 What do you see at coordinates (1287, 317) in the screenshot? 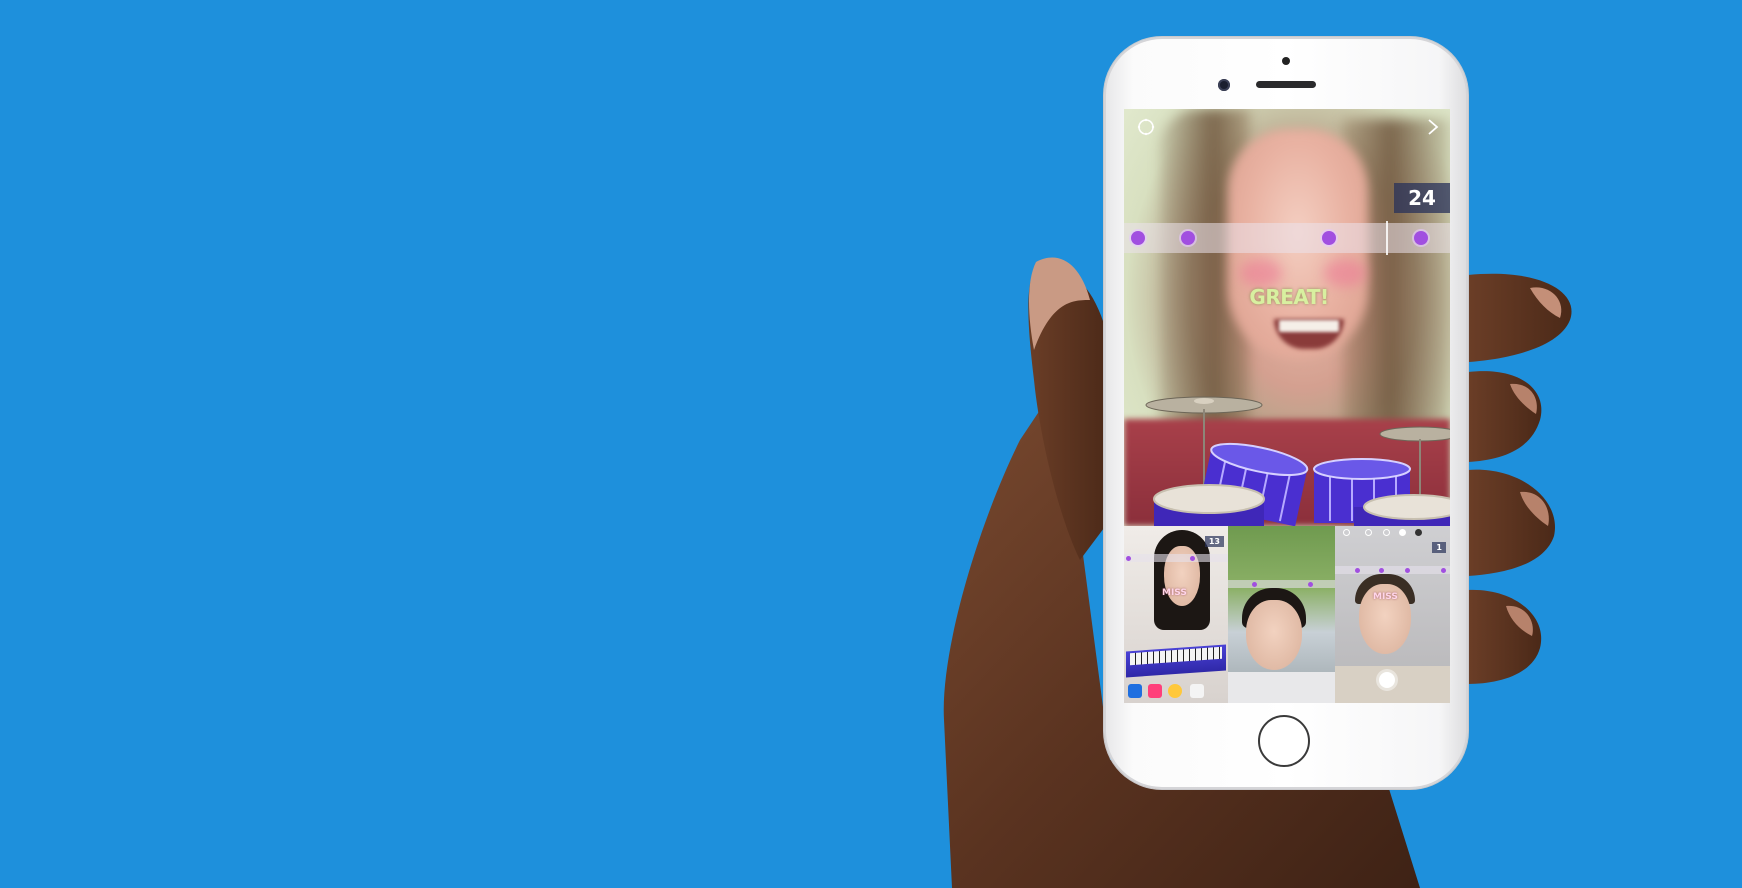
I see `main-camera-view: 24 GREAT!` at bounding box center [1287, 317].